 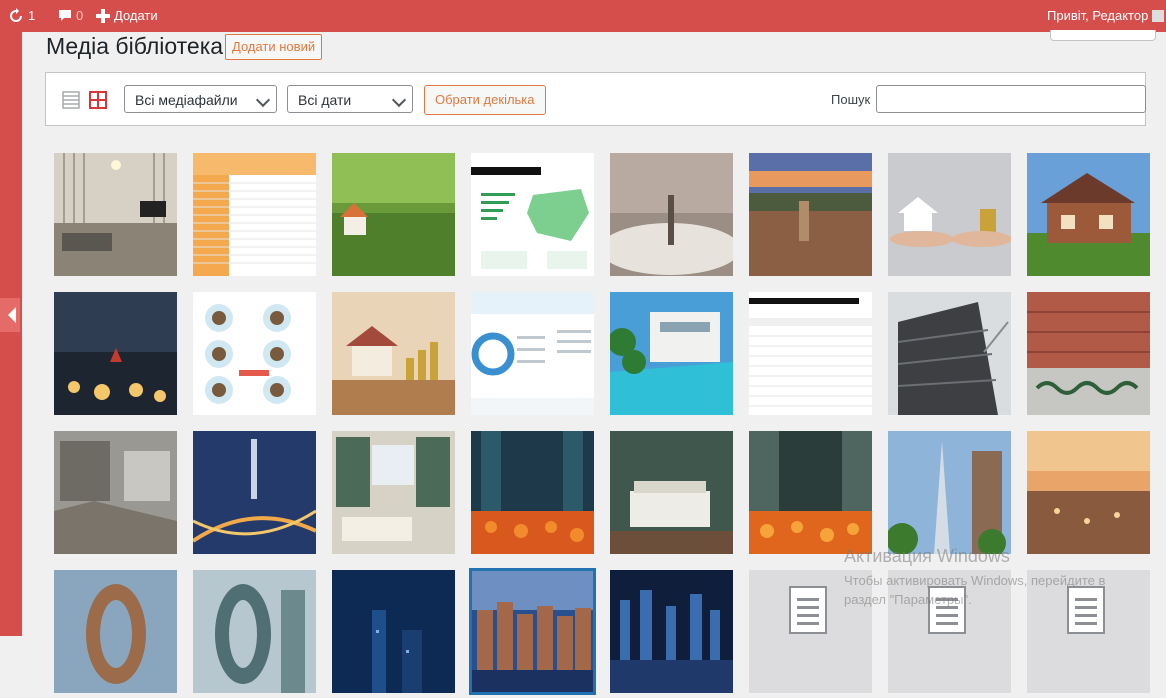 I want to click on attachment-tile-selected, so click(x=532, y=631).